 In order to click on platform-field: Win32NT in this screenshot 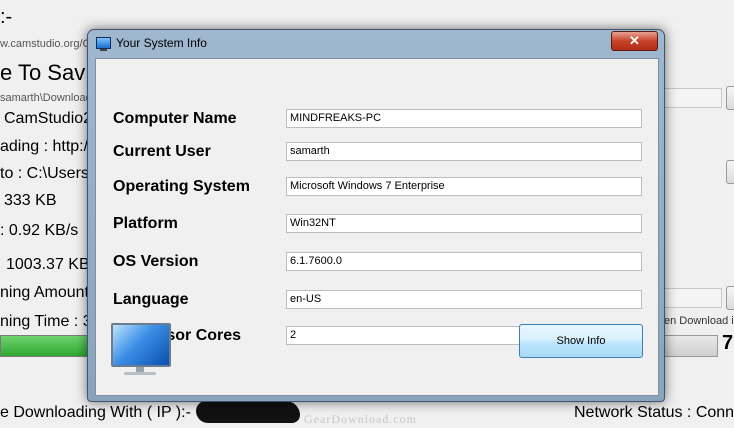, I will do `click(464, 223)`.